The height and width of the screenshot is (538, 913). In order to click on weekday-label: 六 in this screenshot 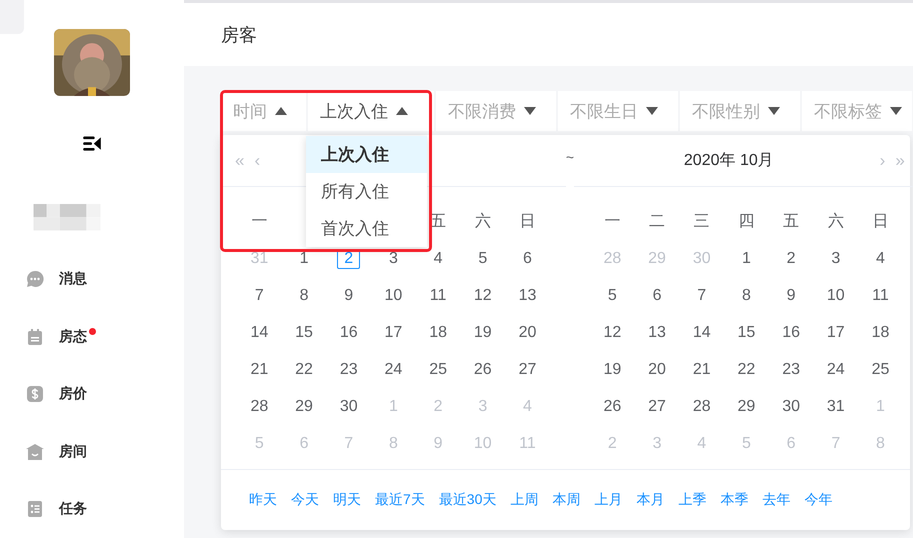, I will do `click(482, 222)`.